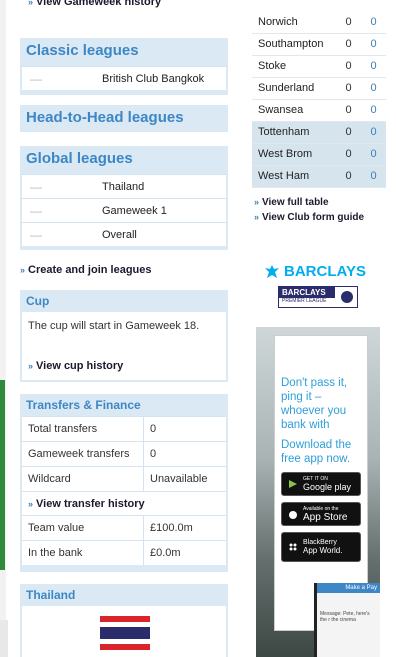  Describe the element at coordinates (293, 547) in the screenshot. I see `blackberry-icon` at that location.